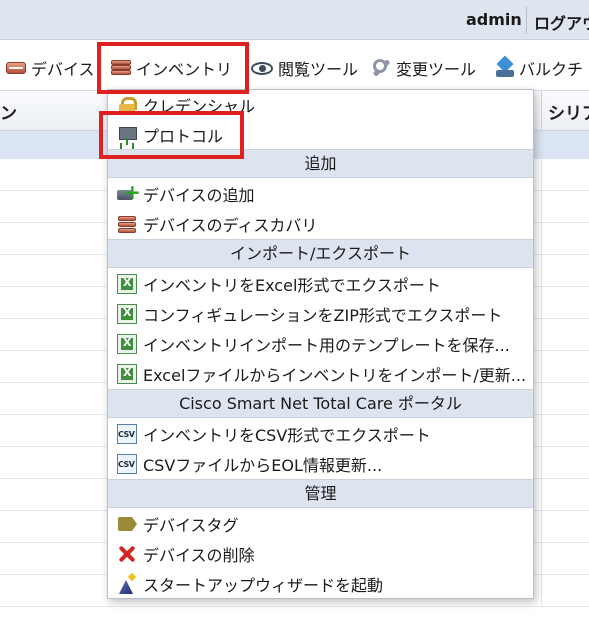 This screenshot has height=621, width=589. I want to click on wizard-icon, so click(127, 584).